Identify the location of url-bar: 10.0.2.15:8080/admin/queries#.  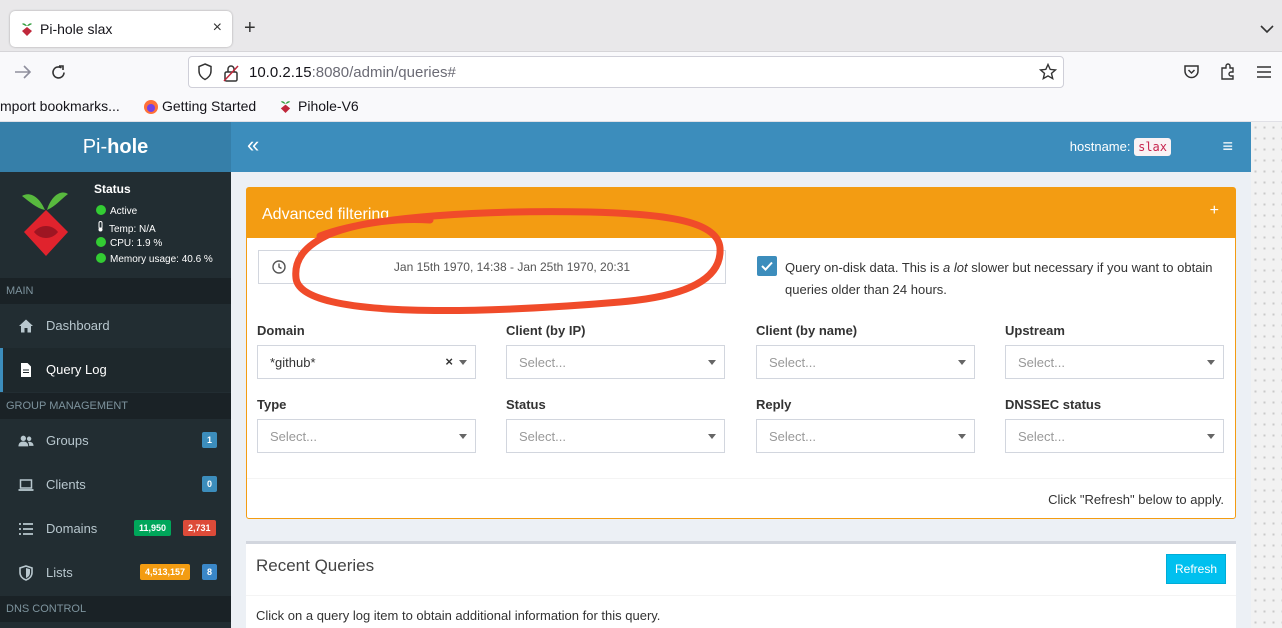
(626, 72).